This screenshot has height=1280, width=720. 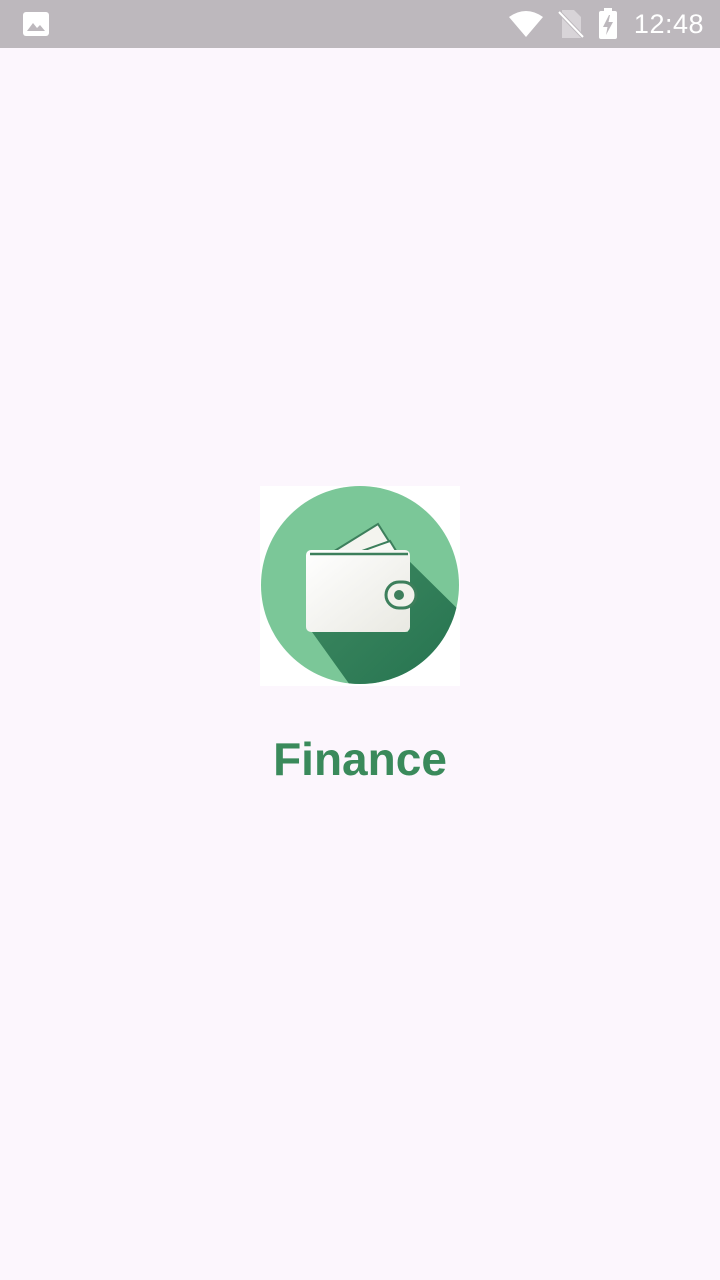 I want to click on app-logo, so click(x=360, y=586).